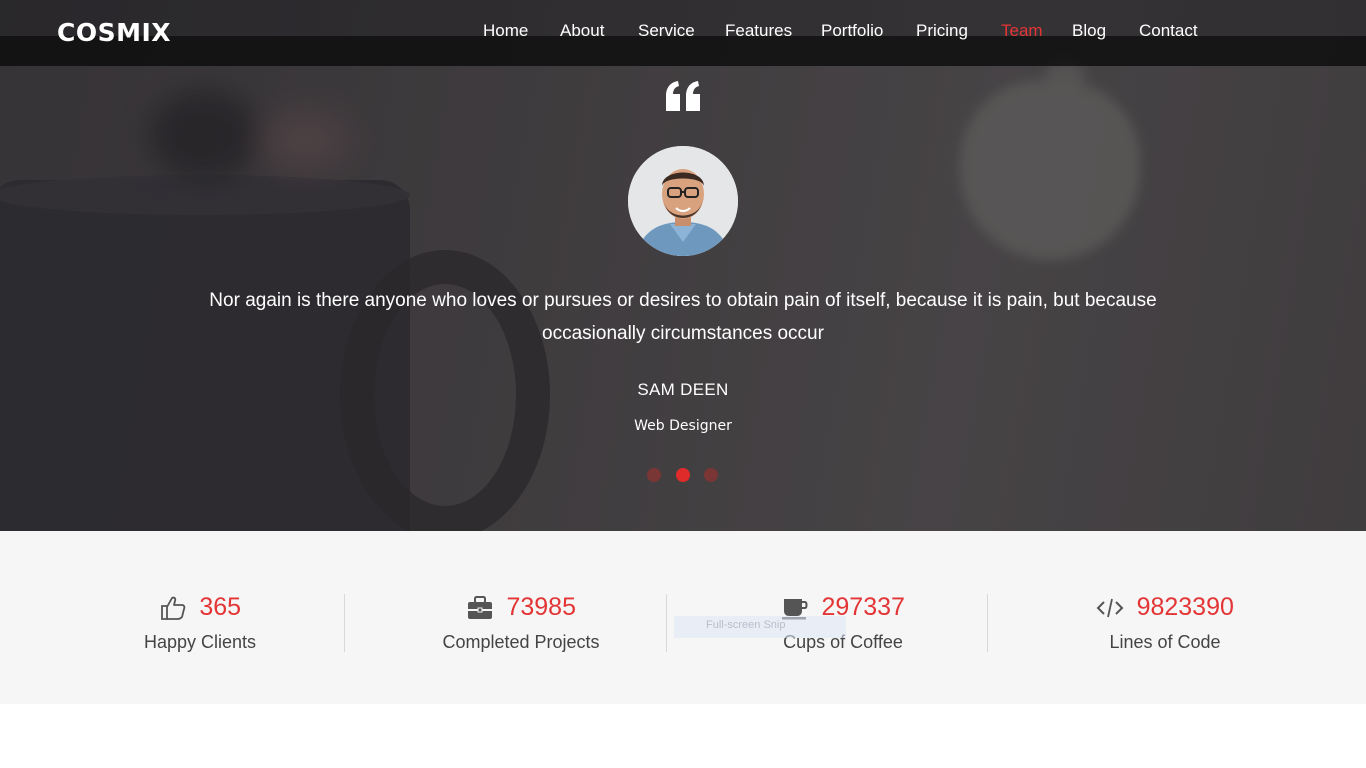 Image resolution: width=1366 pixels, height=768 pixels. I want to click on thumbs-up-icon, so click(173, 608).